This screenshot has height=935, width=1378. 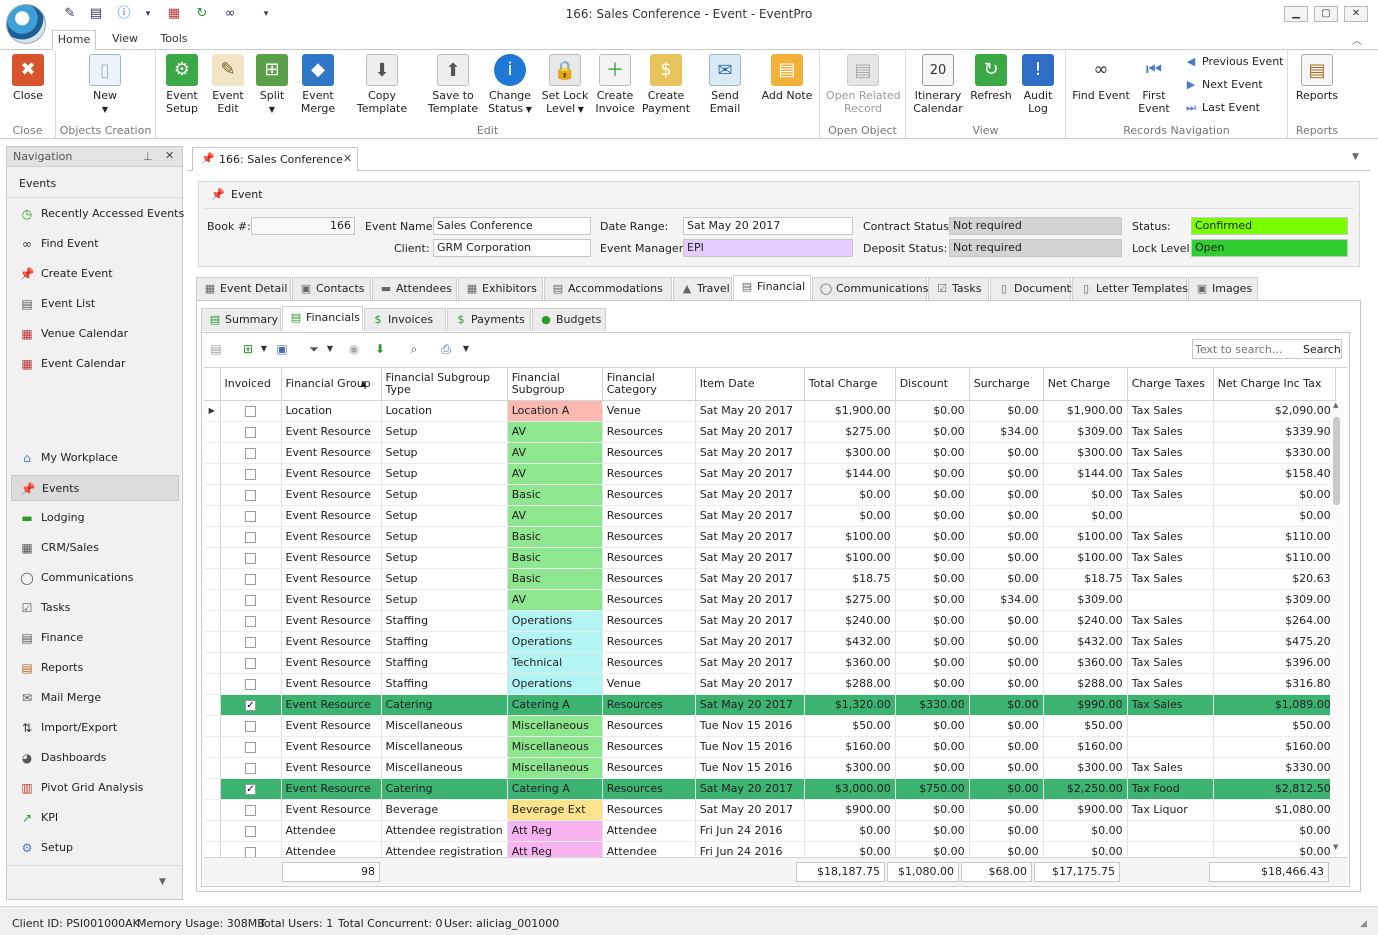 What do you see at coordinates (74, 40) in the screenshot?
I see `tab-home: Home` at bounding box center [74, 40].